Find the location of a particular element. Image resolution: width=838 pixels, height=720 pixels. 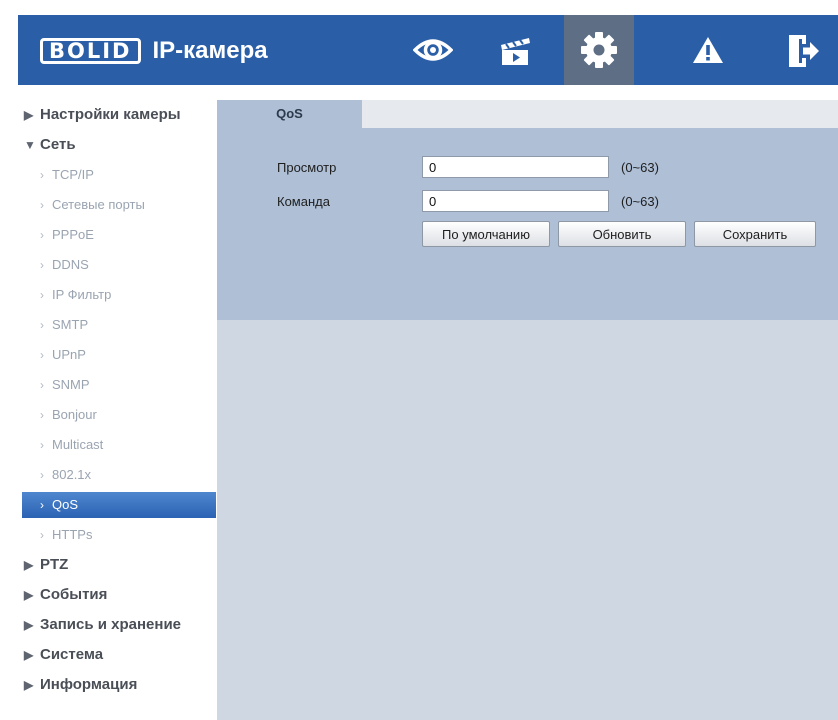

sidebar-item-snmp: › SNMP is located at coordinates (117, 385).